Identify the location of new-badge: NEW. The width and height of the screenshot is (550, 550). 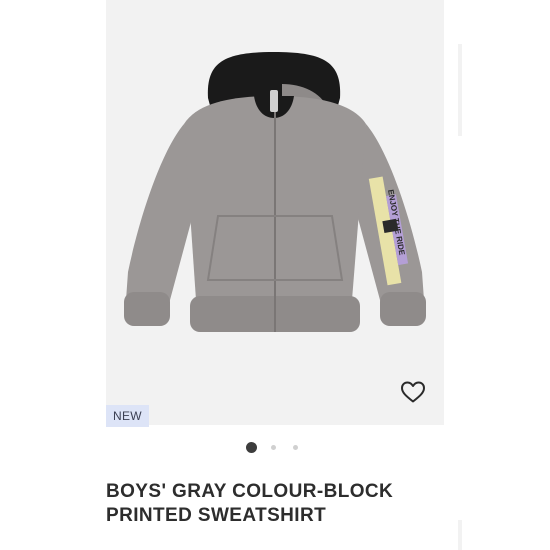
(127, 416).